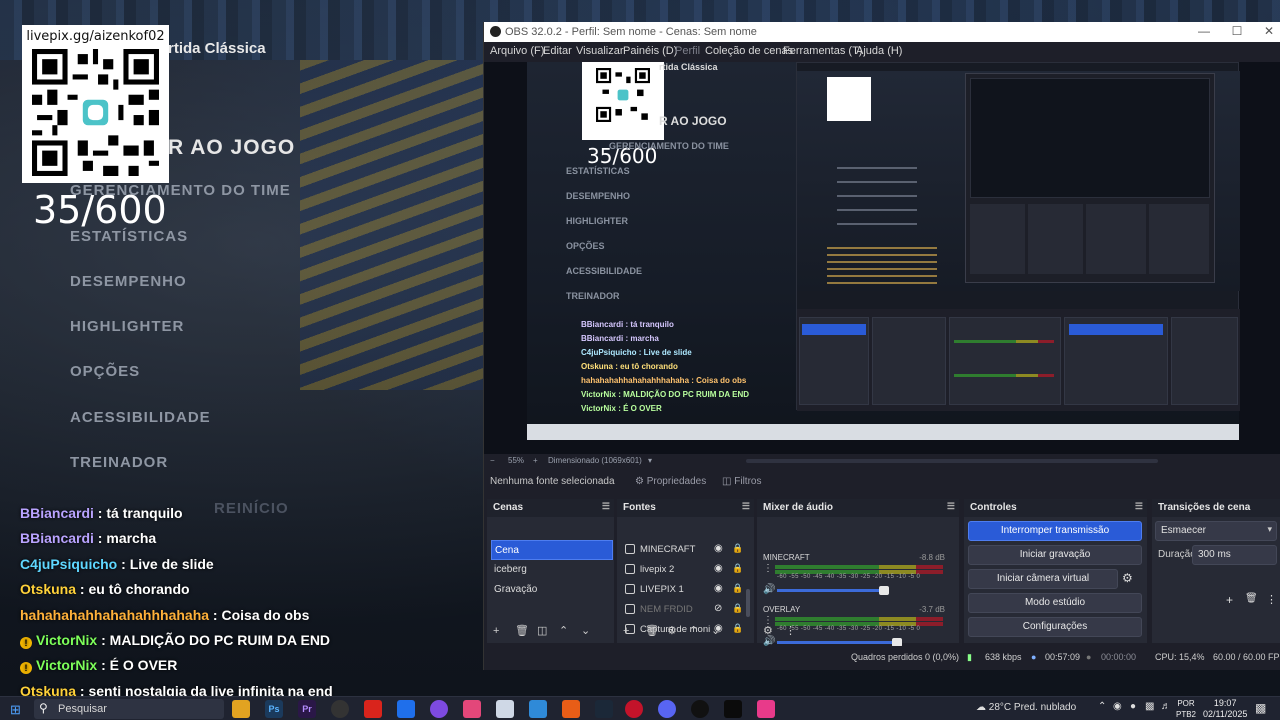 The width and height of the screenshot is (1280, 720). I want to click on virtual-camera-settings-icon: ⚙, so click(1127, 578).